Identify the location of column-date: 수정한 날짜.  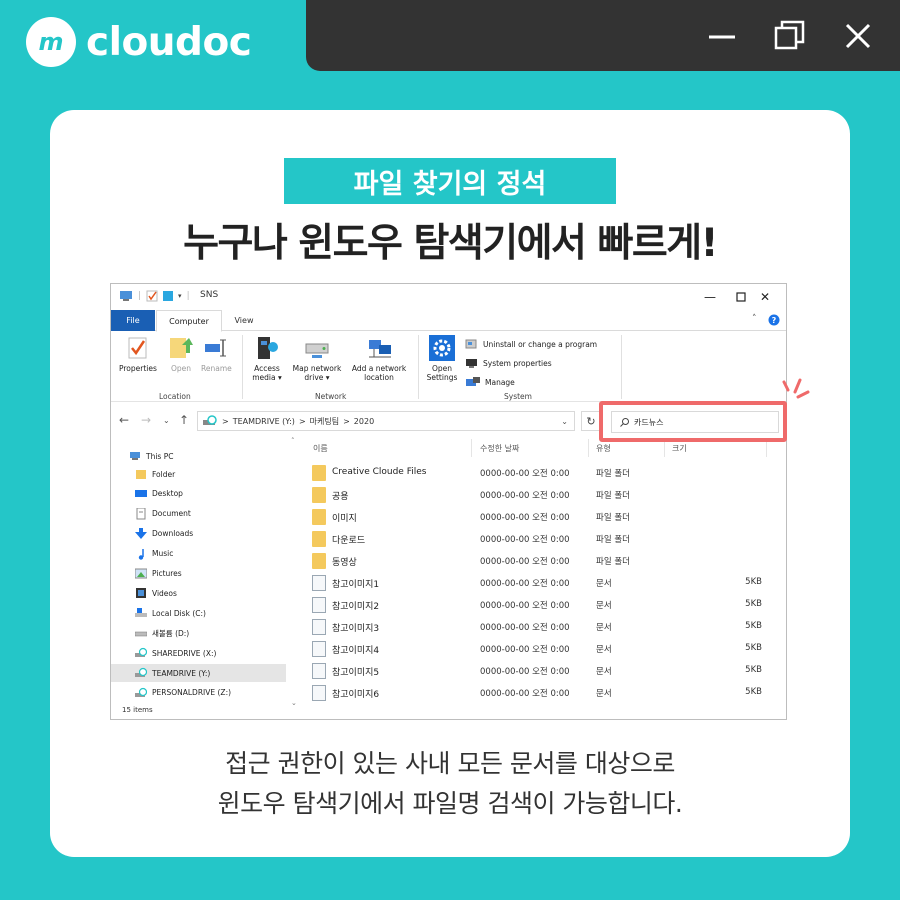
(499, 448).